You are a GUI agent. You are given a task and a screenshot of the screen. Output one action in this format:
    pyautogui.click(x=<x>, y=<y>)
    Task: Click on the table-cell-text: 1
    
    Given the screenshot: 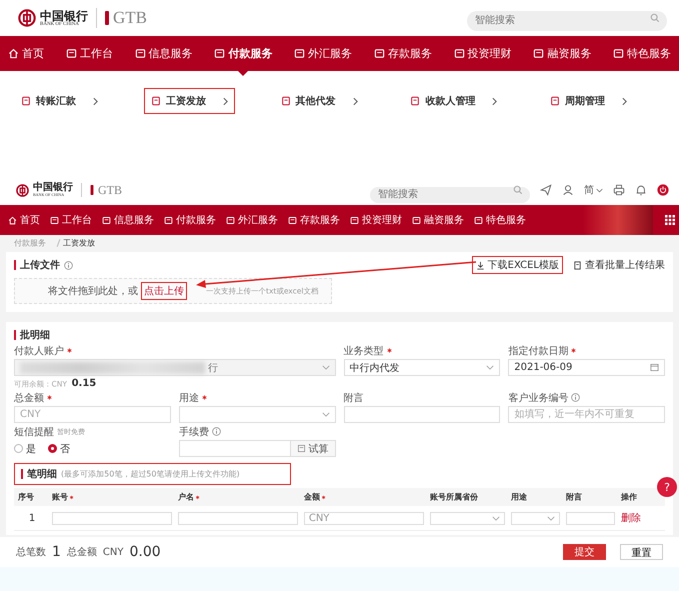 What is the action you would take?
    pyautogui.click(x=32, y=518)
    